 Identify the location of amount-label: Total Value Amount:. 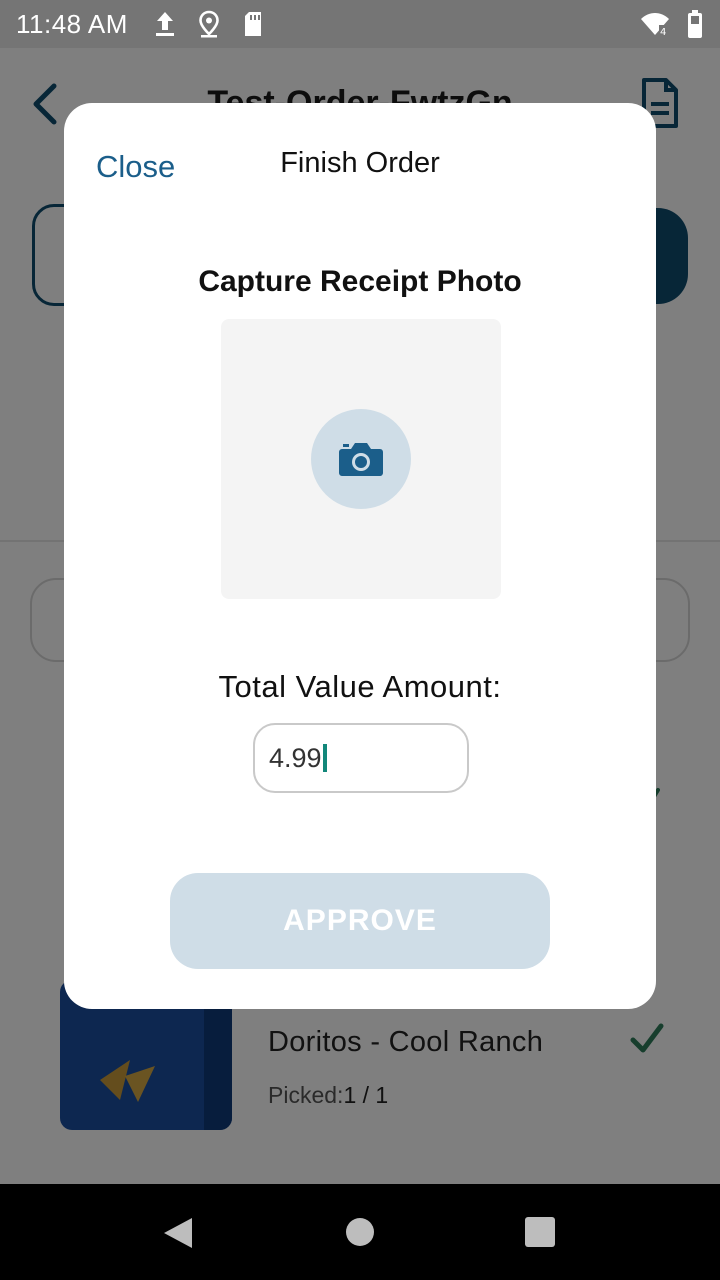
(360, 686).